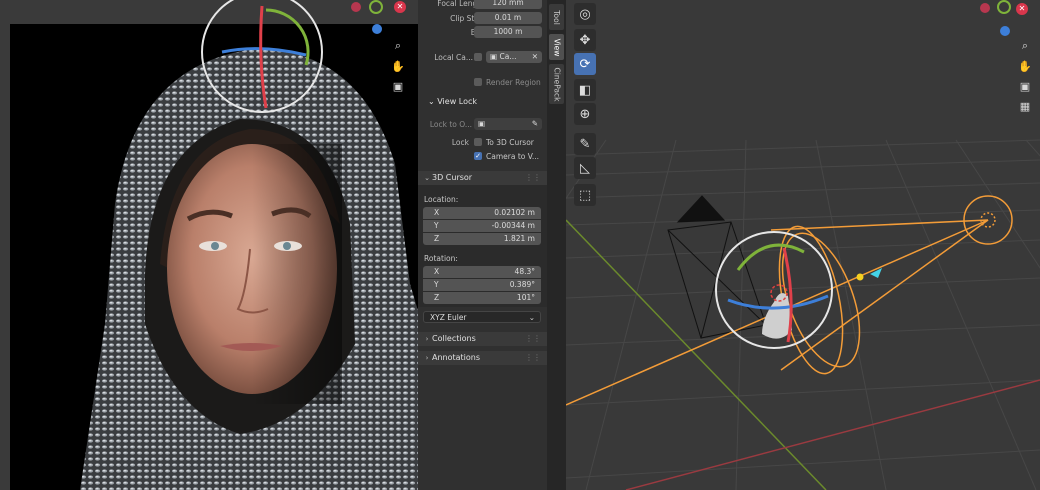  I want to click on rotation-label: Rotation:, so click(441, 258).